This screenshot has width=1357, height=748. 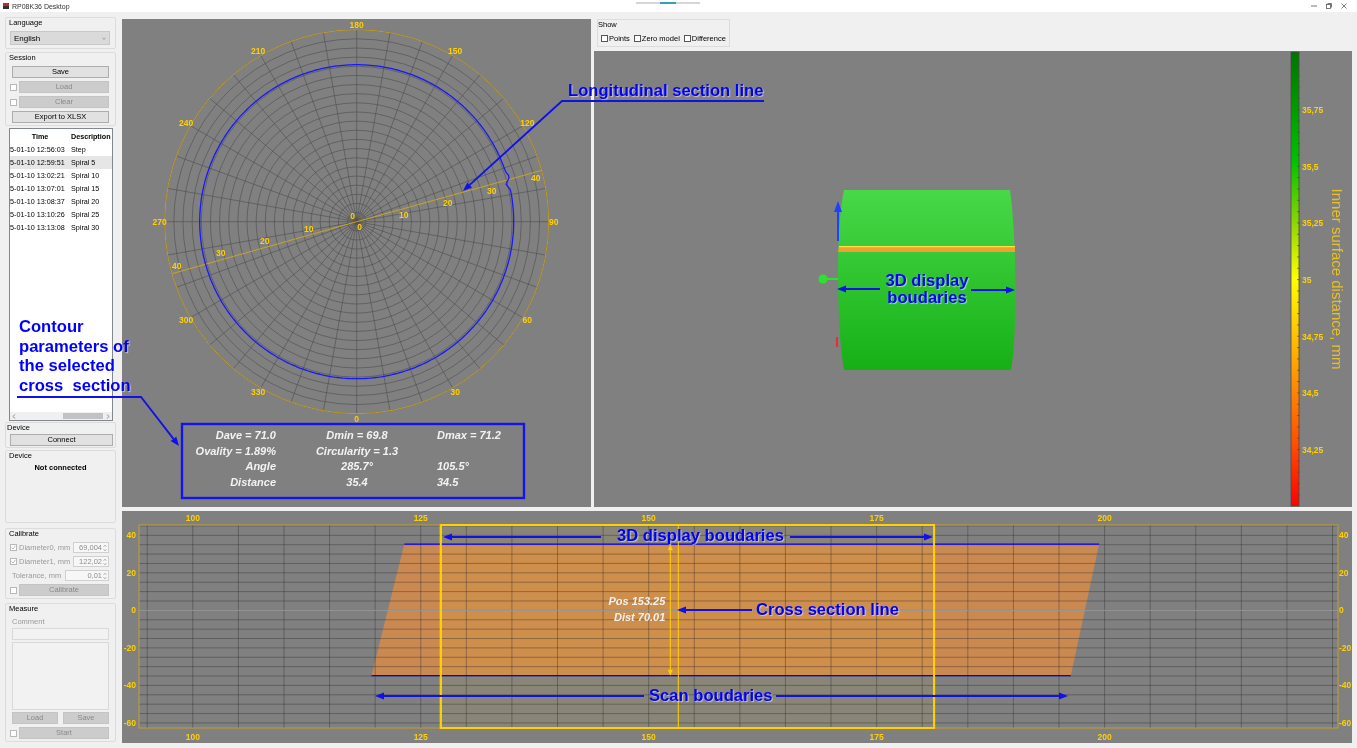 What do you see at coordinates (1310, 166) in the screenshot?
I see `scale-label: 35,5` at bounding box center [1310, 166].